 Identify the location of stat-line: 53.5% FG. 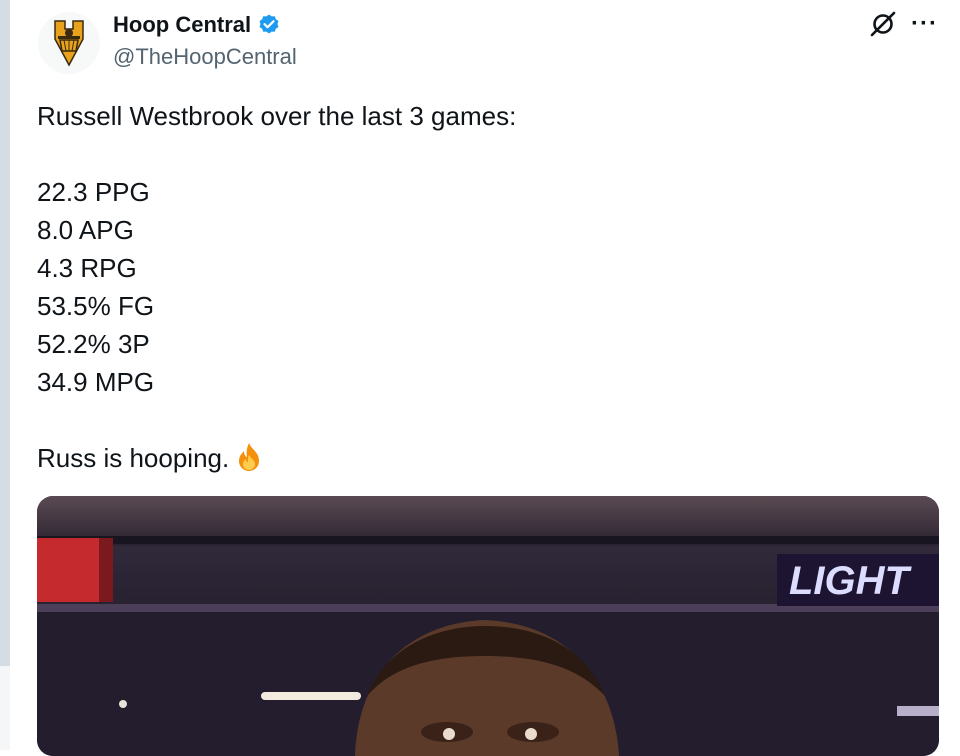
(96, 306).